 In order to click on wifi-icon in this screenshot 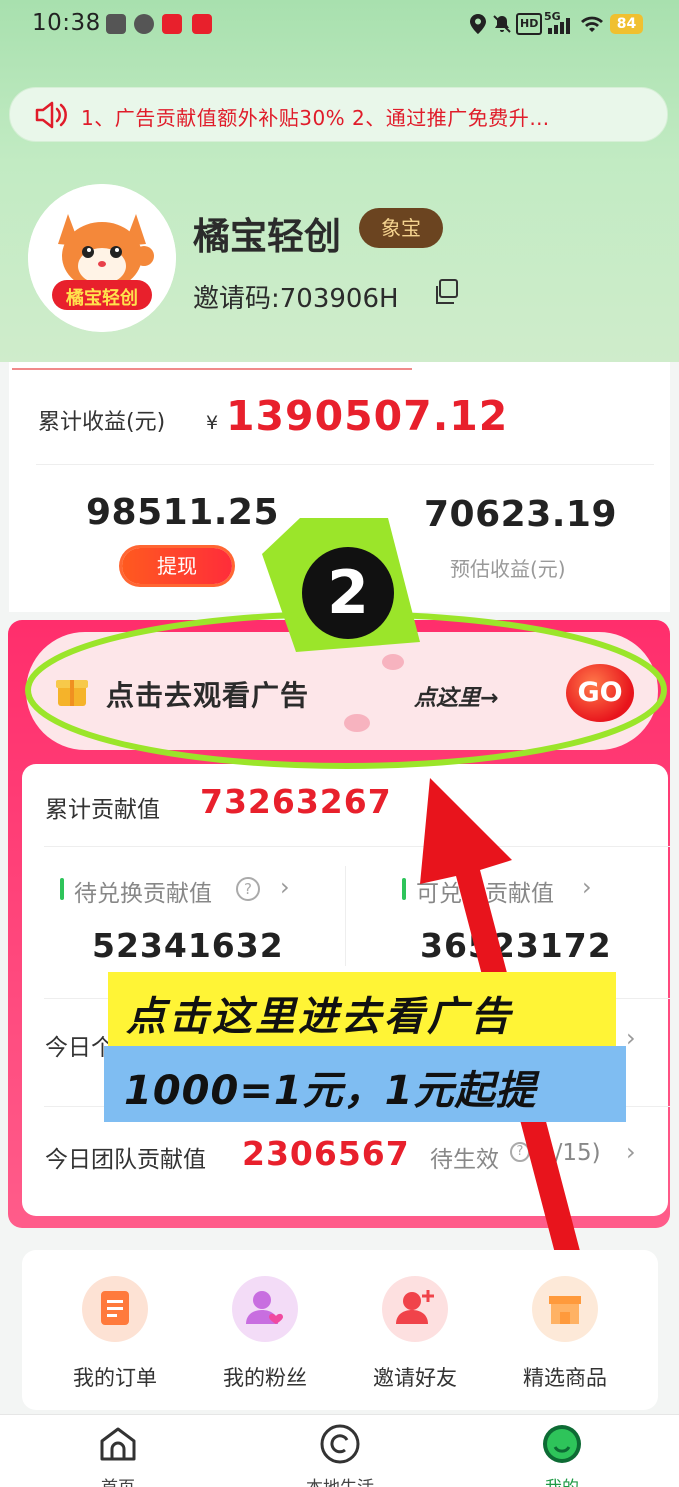, I will do `click(592, 24)`.